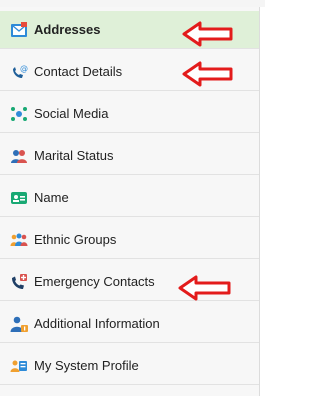 The width and height of the screenshot is (320, 396). What do you see at coordinates (71, 113) in the screenshot?
I see `sidebar-item-label: Social Media` at bounding box center [71, 113].